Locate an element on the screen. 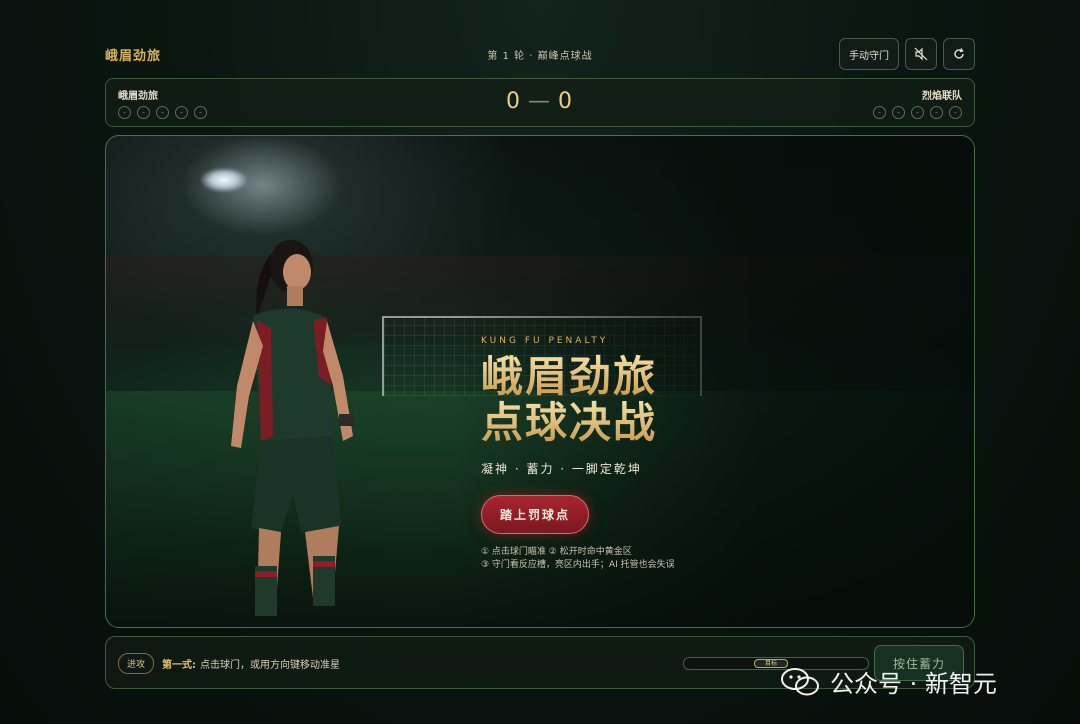 The image size is (1080, 724). hero-kicker: KUNG FU PENALTY is located at coordinates (545, 341).